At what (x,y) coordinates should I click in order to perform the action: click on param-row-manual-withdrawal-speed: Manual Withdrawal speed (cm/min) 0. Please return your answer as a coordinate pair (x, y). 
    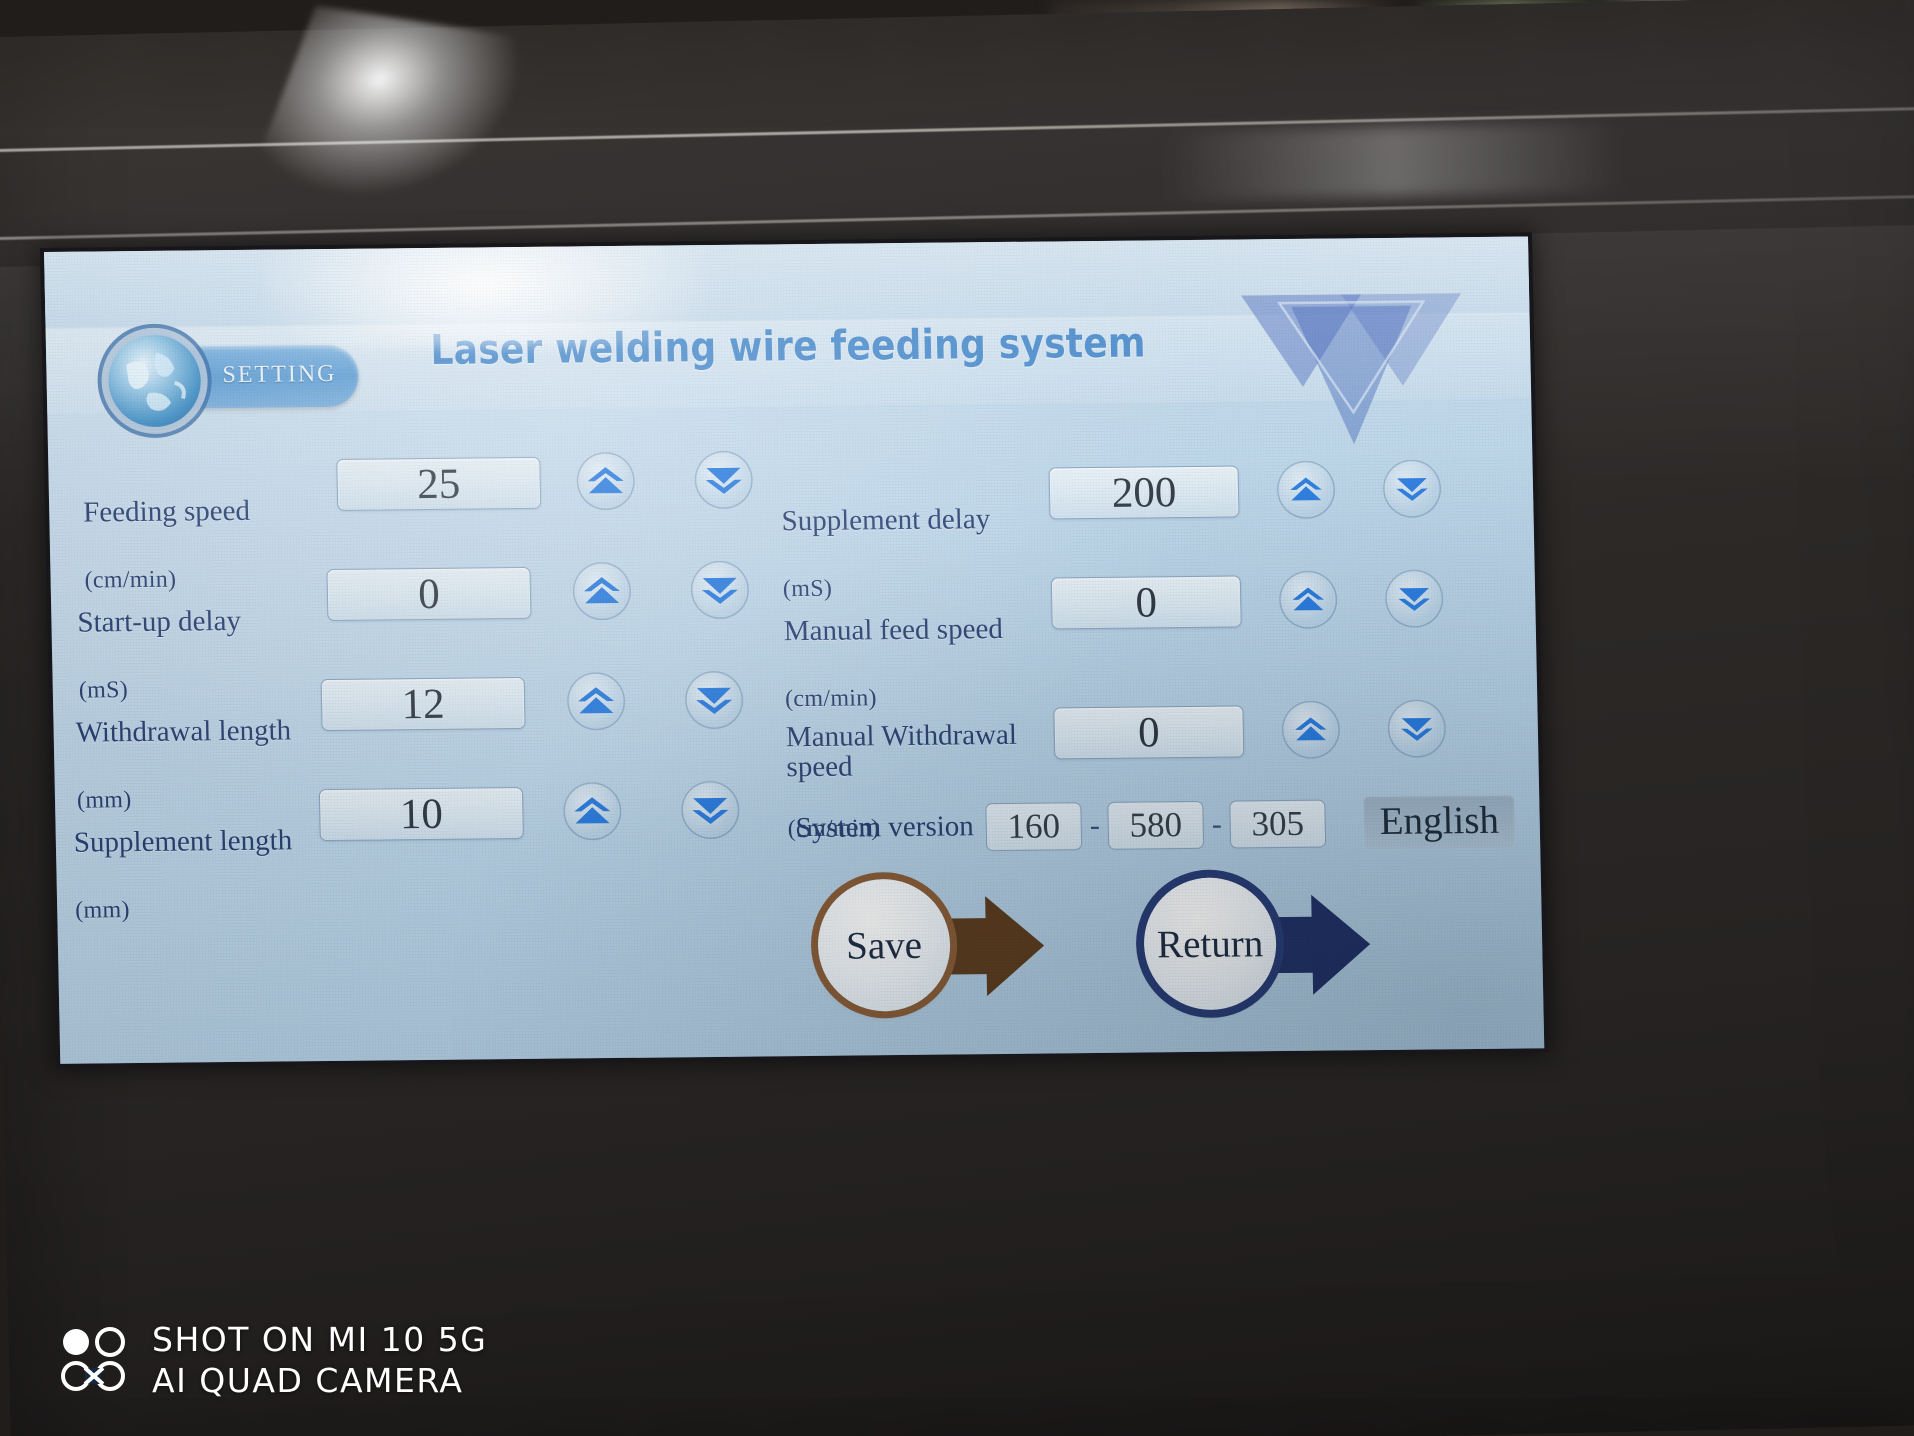
    Looking at the image, I should click on (1150, 763).